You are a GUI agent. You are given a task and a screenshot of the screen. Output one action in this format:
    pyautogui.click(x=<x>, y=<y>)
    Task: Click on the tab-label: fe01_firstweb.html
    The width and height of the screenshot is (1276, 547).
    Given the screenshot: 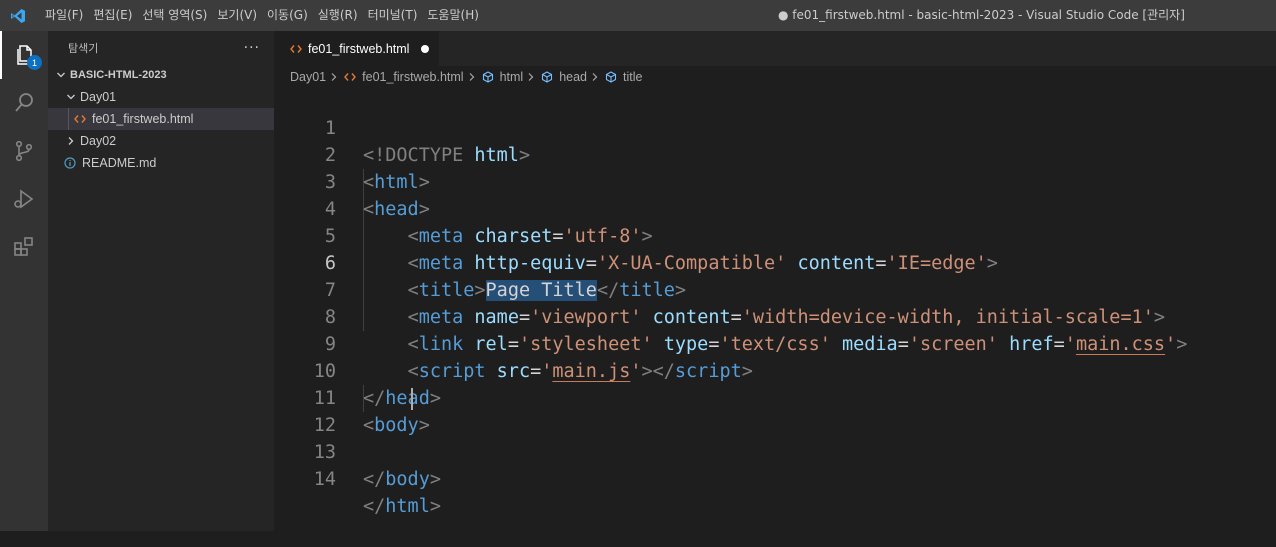 What is the action you would take?
    pyautogui.click(x=359, y=48)
    